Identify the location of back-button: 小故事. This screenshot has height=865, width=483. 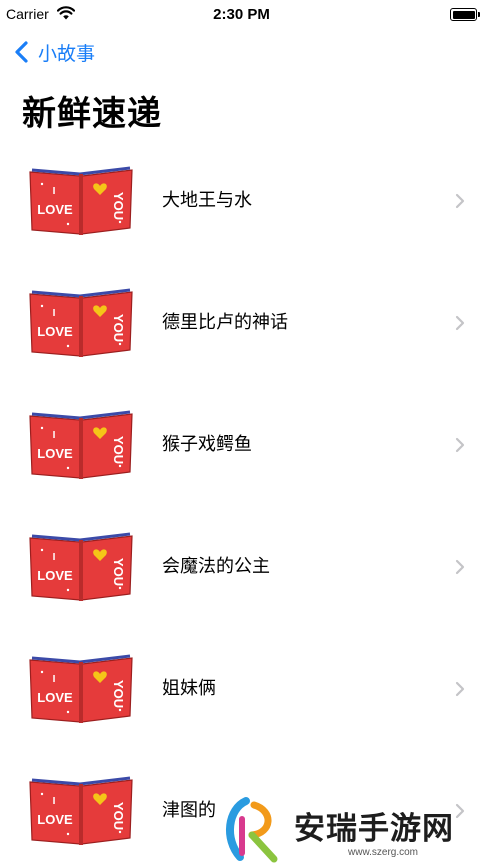
(53, 52).